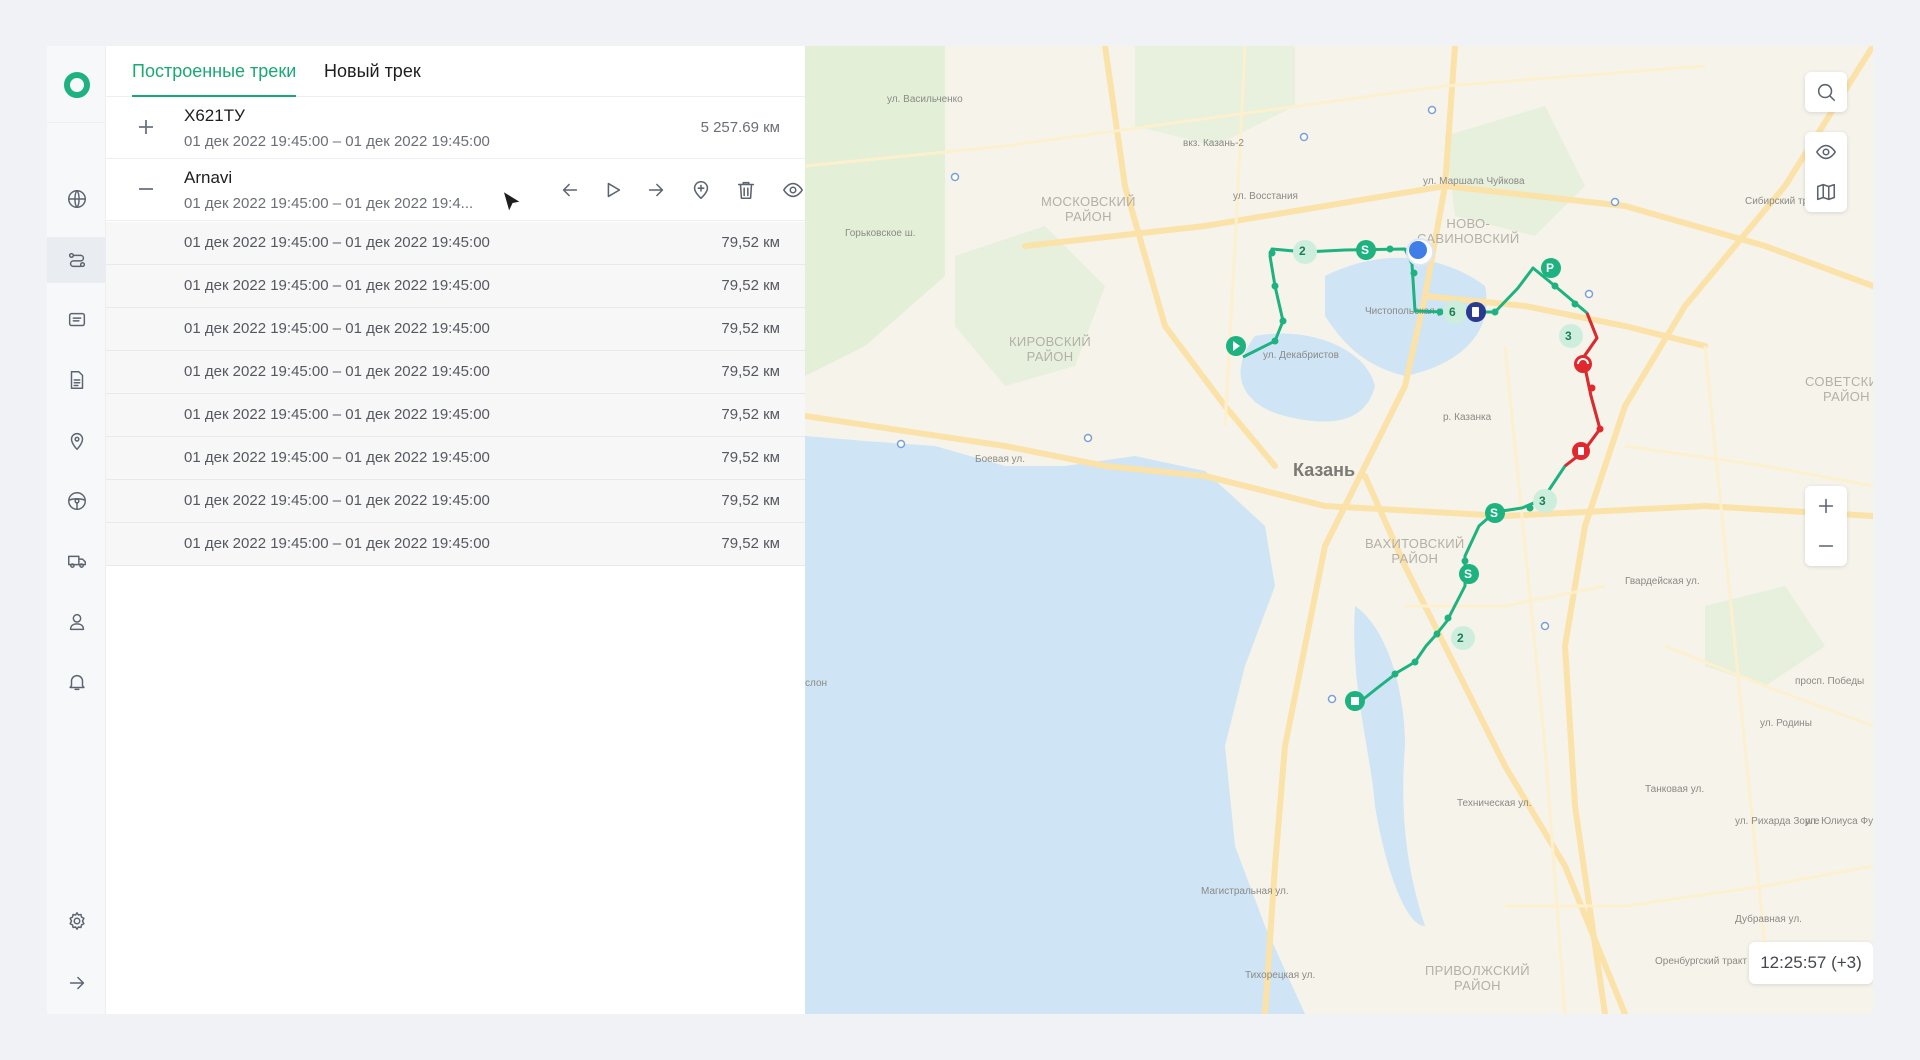  I want to click on rail-item-geozones, so click(76, 441).